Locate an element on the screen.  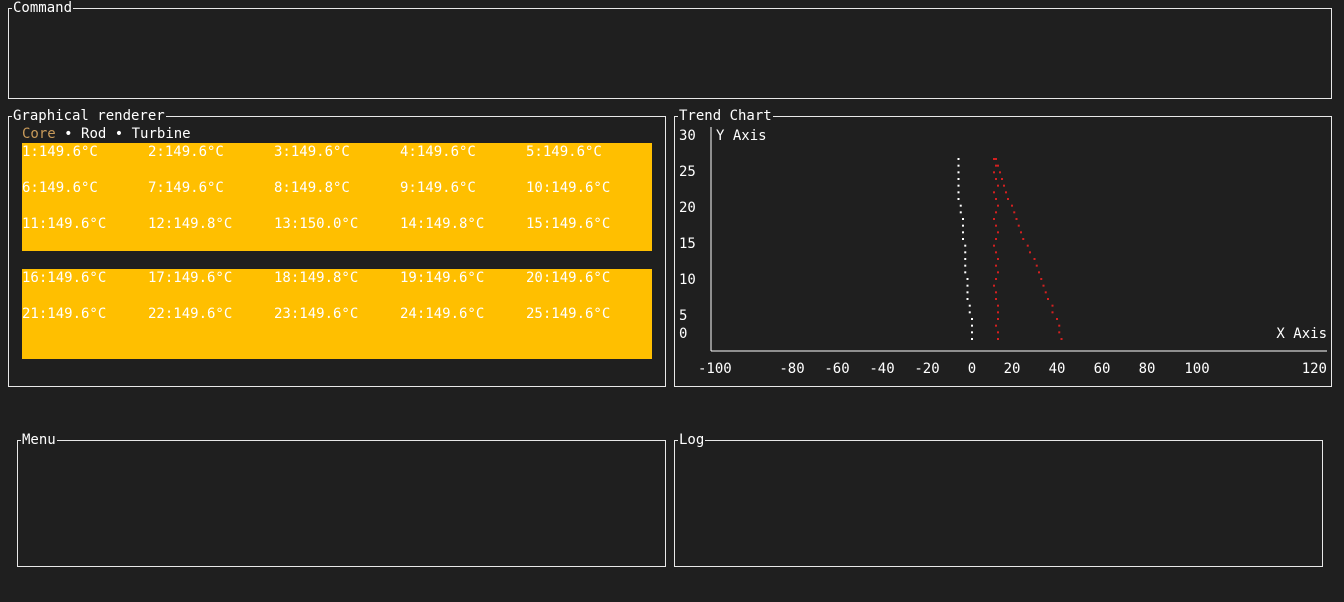
x-axis-label: X Axis is located at coordinates (1301, 334).